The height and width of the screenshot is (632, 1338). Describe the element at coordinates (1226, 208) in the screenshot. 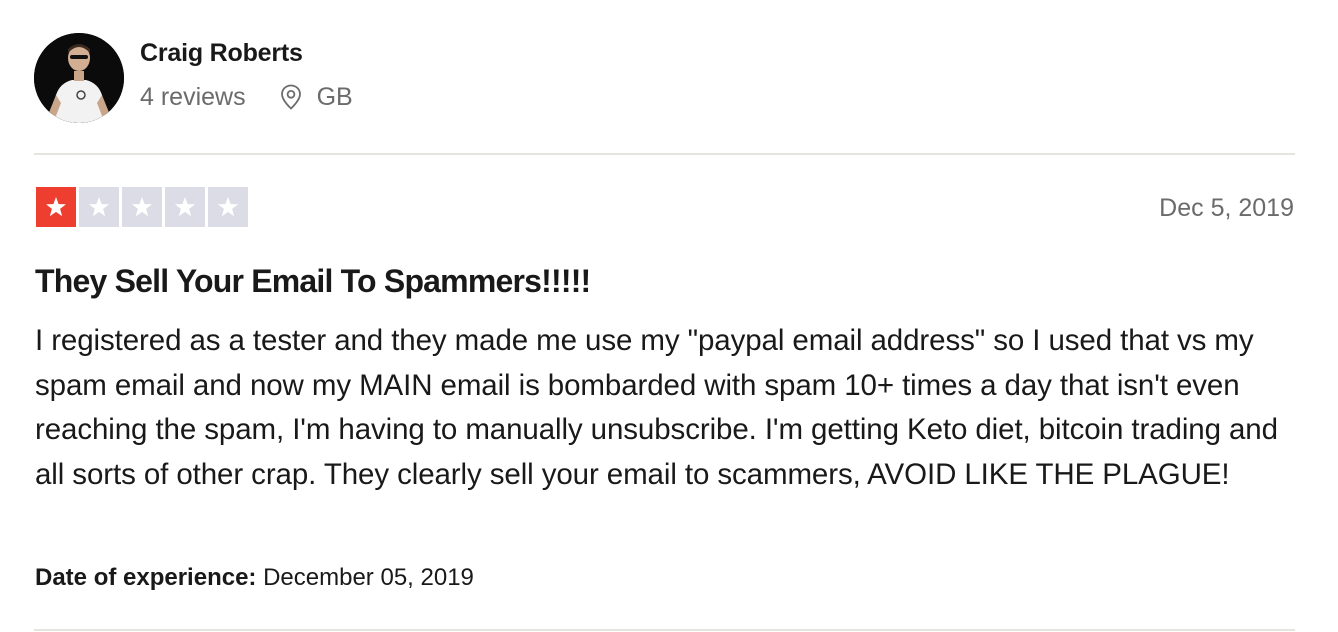

I see `review-date: Dec 5, 2019` at that location.